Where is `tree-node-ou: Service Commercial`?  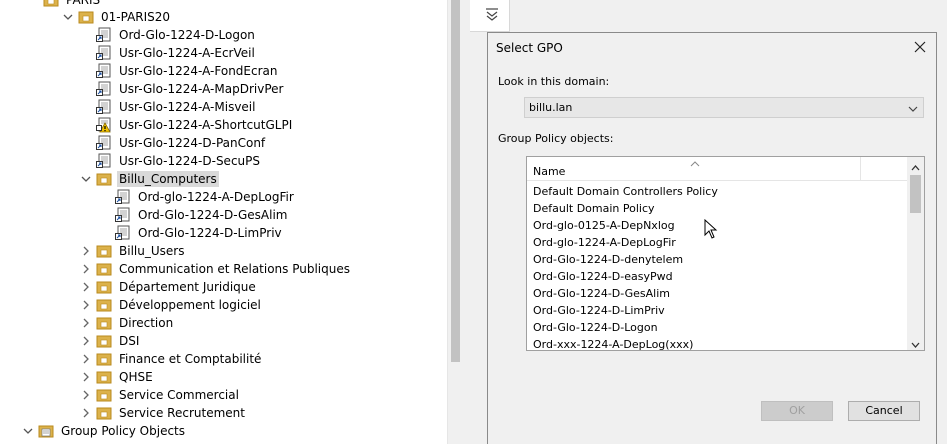 tree-node-ou: Service Commercial is located at coordinates (160, 395).